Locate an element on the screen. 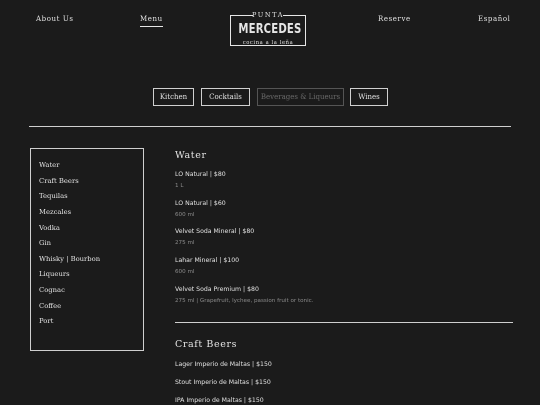  sidebar-item-cognac: Cognac is located at coordinates (52, 290).